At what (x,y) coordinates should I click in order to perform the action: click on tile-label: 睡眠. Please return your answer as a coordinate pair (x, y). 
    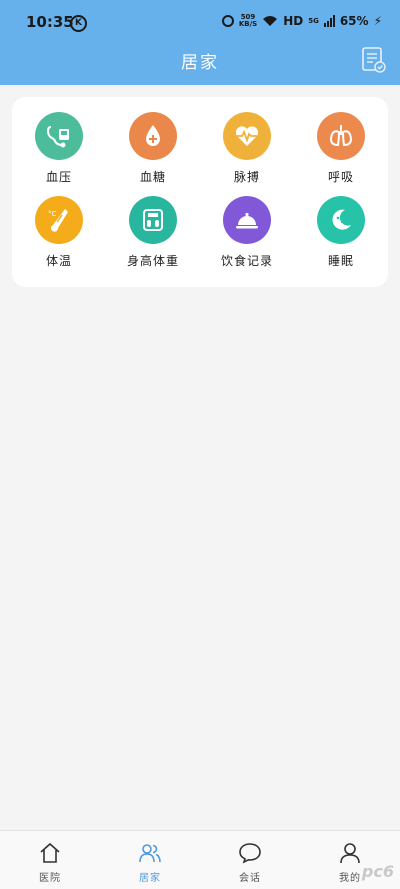
    Looking at the image, I should click on (340, 261).